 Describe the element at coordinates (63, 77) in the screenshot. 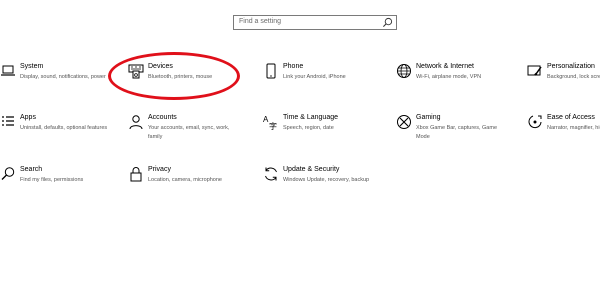

I see `tile-description: Display, sound, notifications, power` at that location.